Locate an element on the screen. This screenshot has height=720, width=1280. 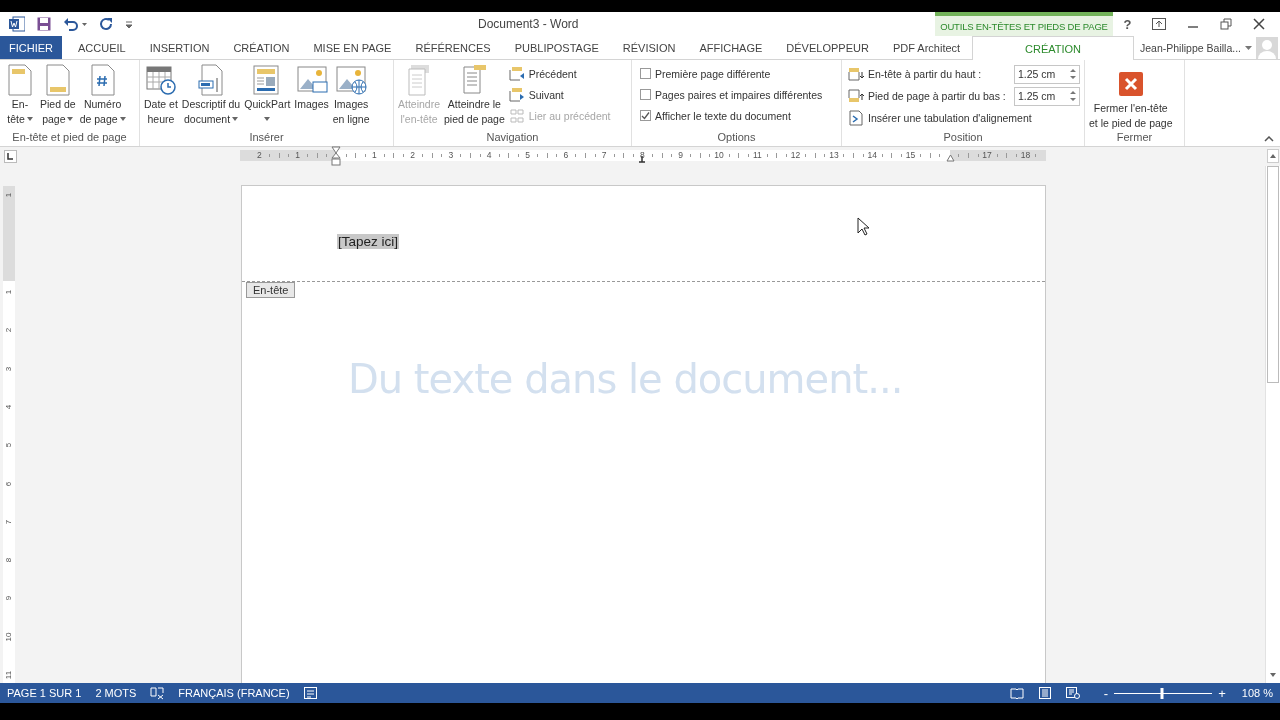
file-tab: FICHIER is located at coordinates (31, 47).